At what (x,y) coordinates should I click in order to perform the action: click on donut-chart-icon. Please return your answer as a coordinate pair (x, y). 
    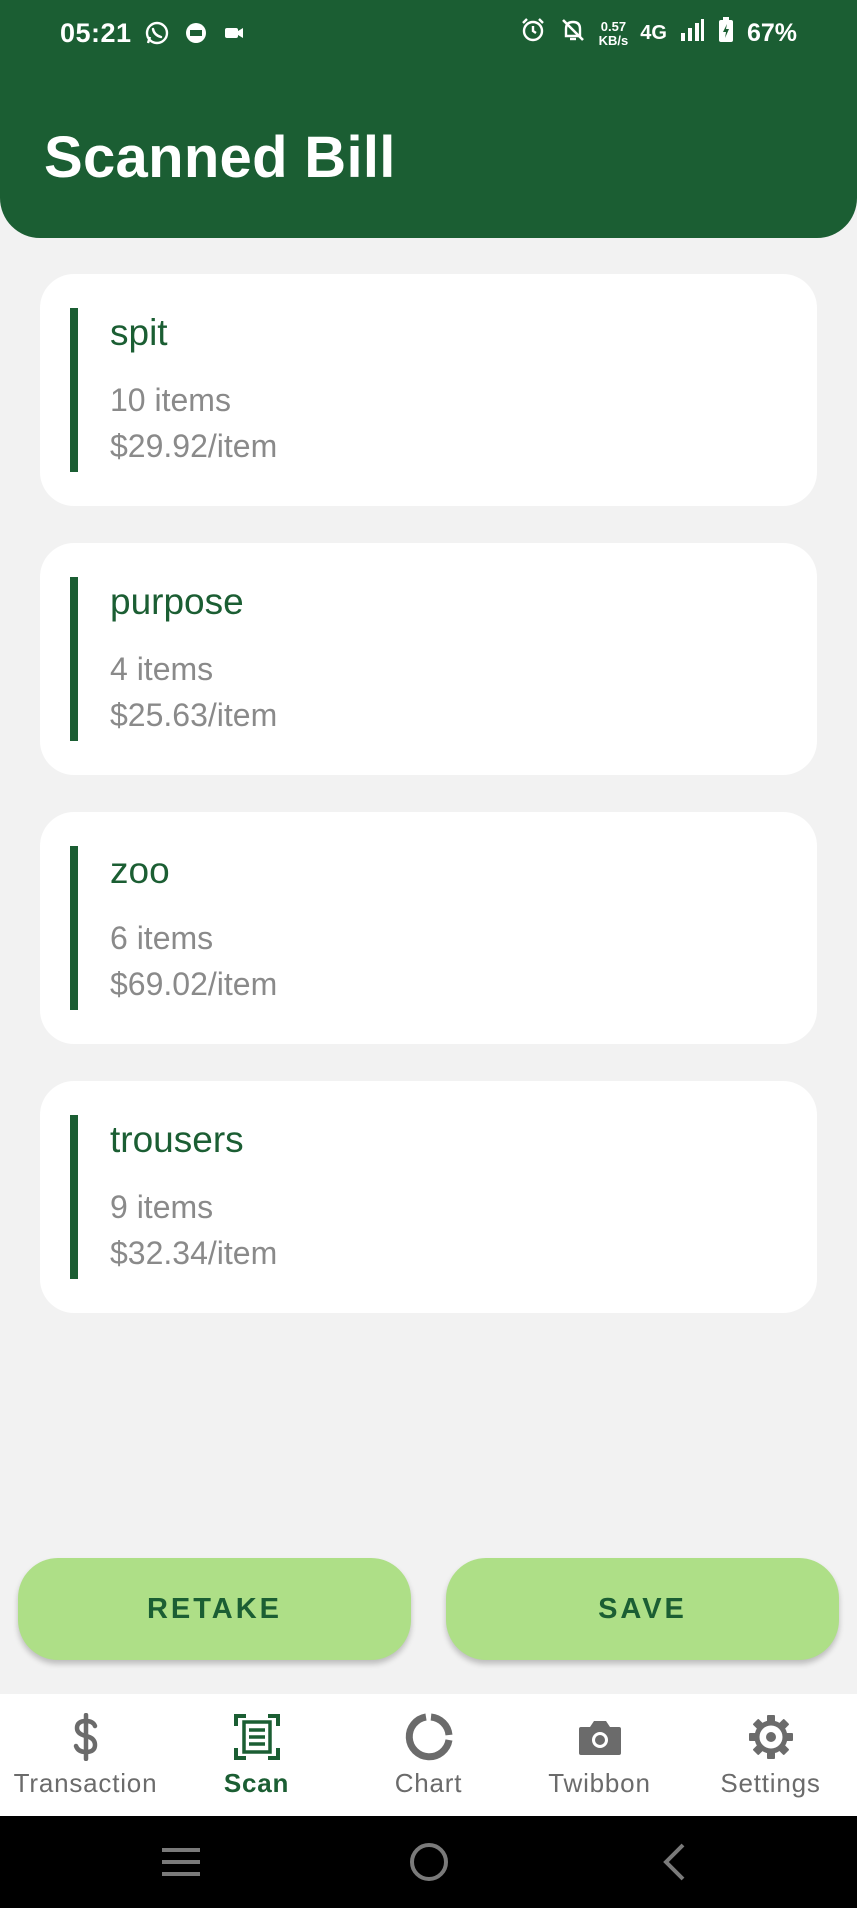
    Looking at the image, I should click on (429, 1737).